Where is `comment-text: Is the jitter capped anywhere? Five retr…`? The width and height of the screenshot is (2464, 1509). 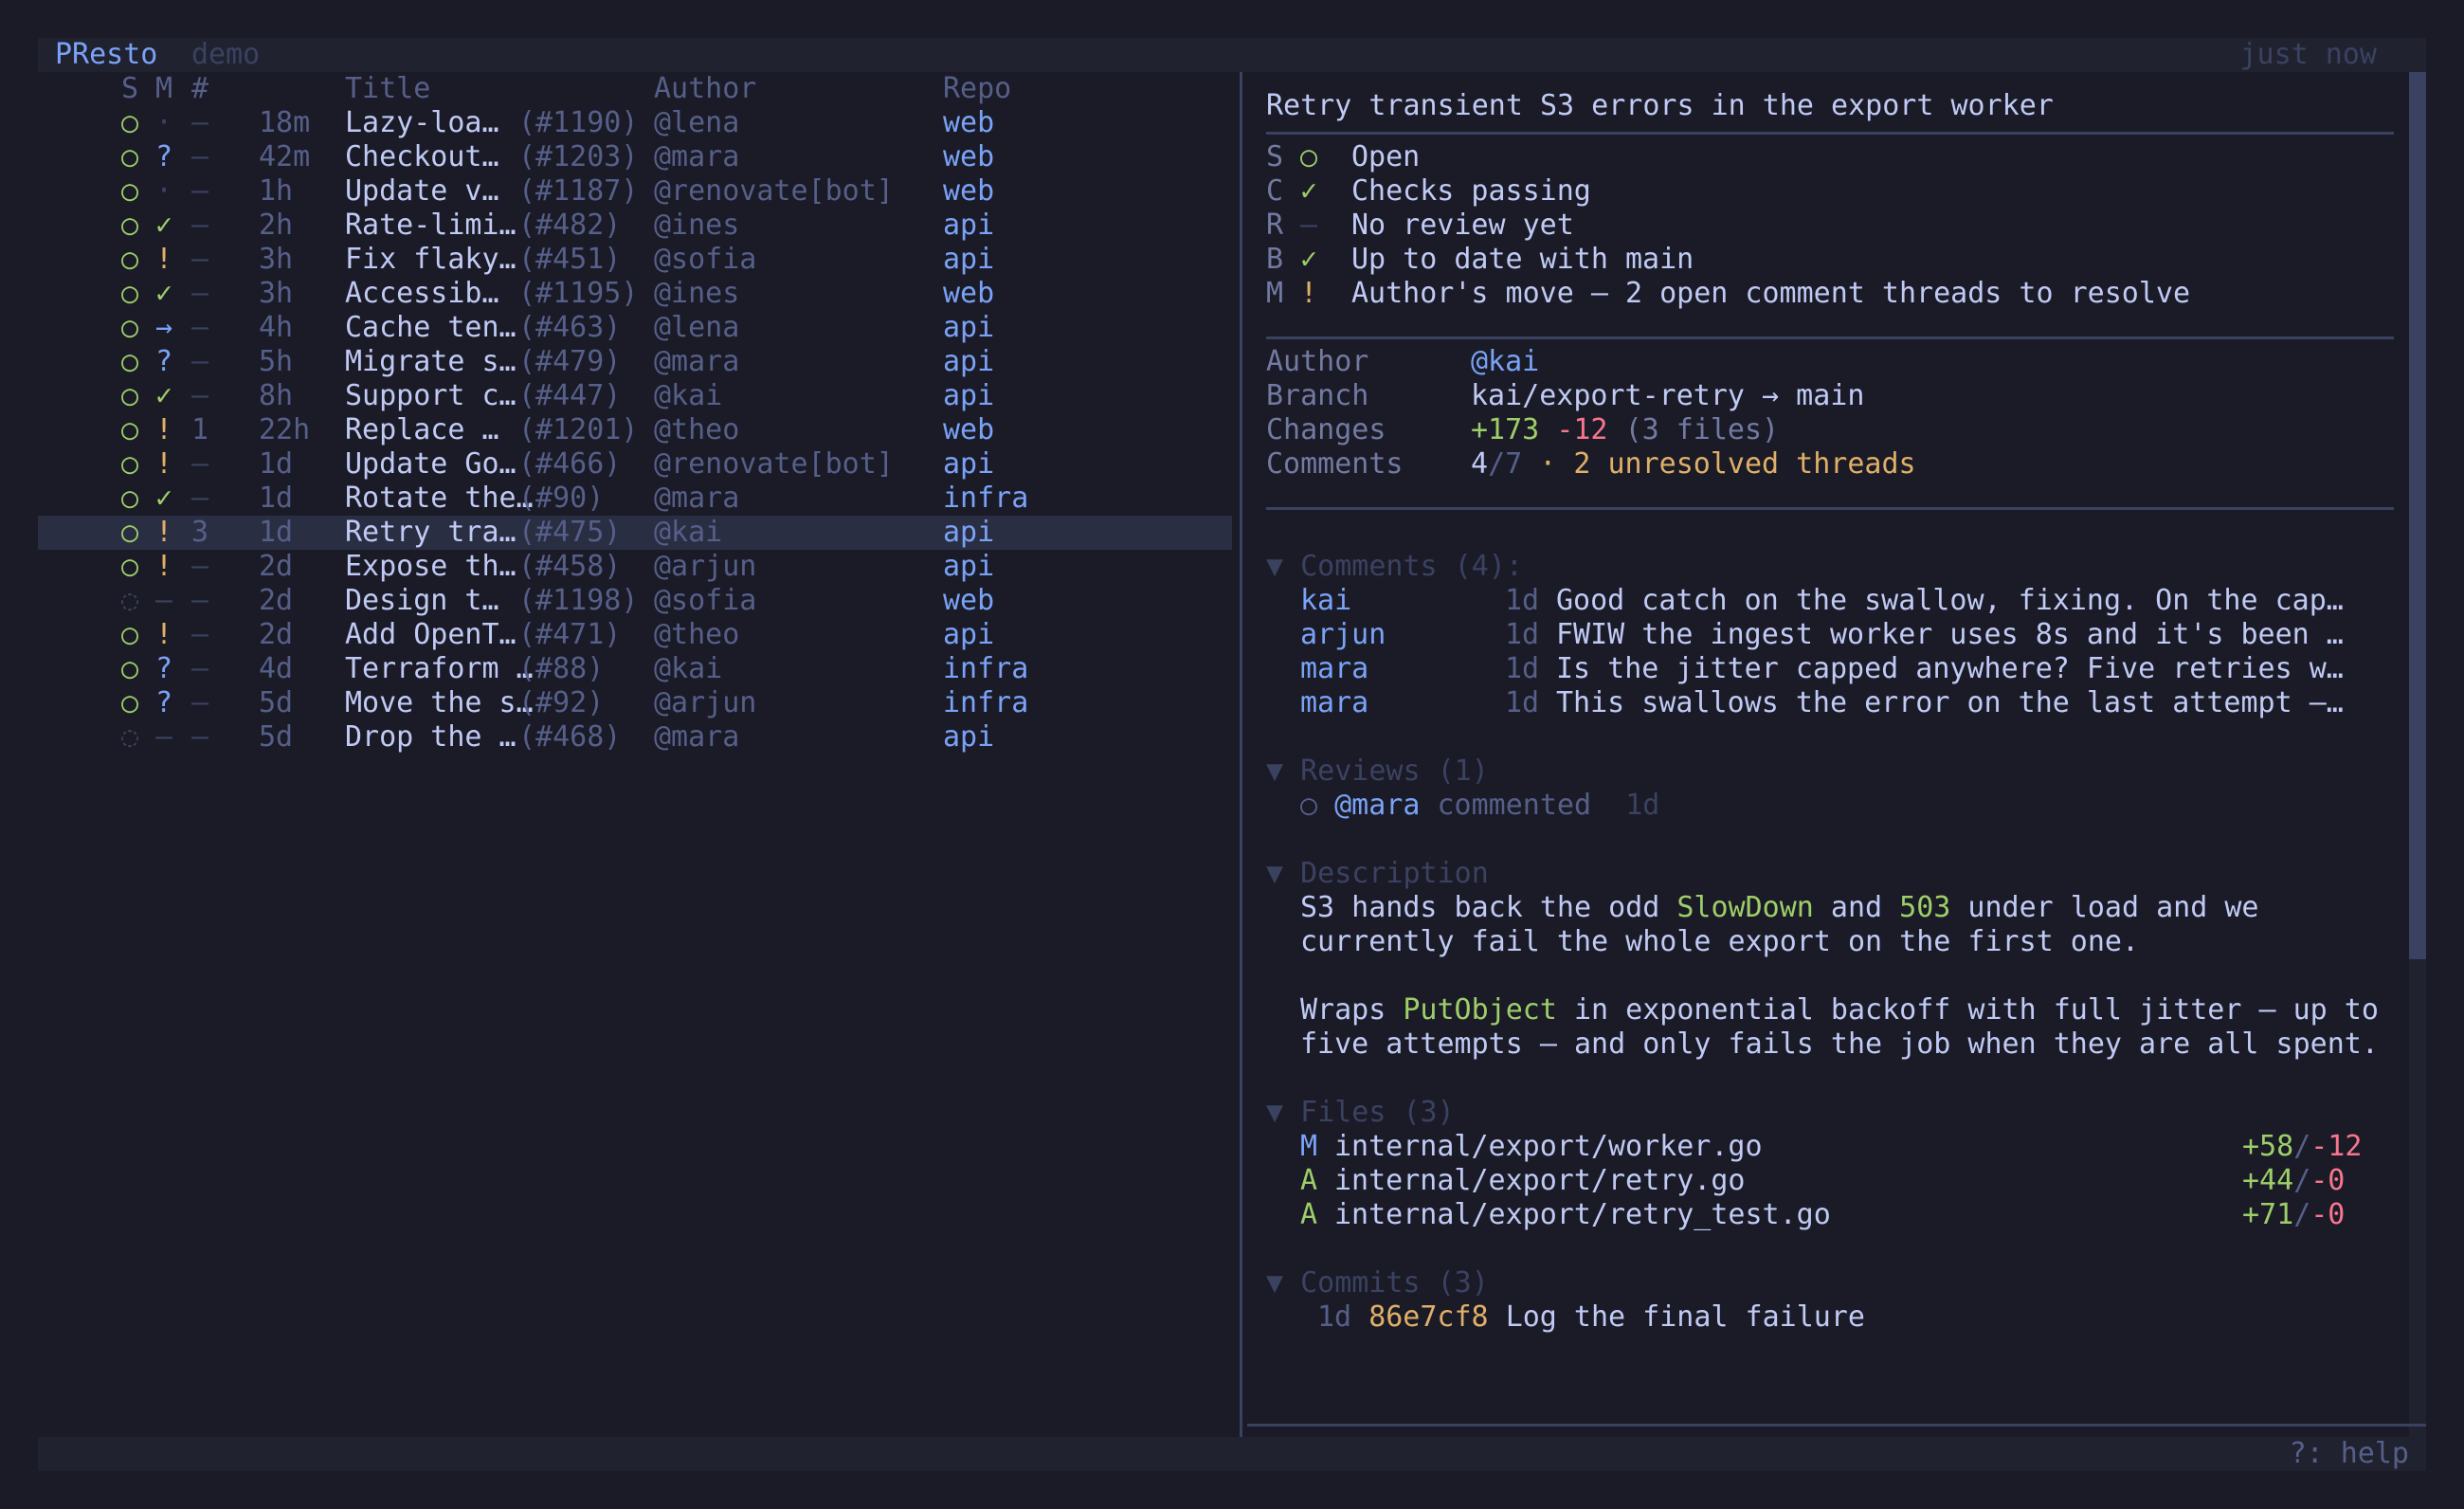 comment-text: Is the jitter capped anywhere? Five retr… is located at coordinates (1950, 669).